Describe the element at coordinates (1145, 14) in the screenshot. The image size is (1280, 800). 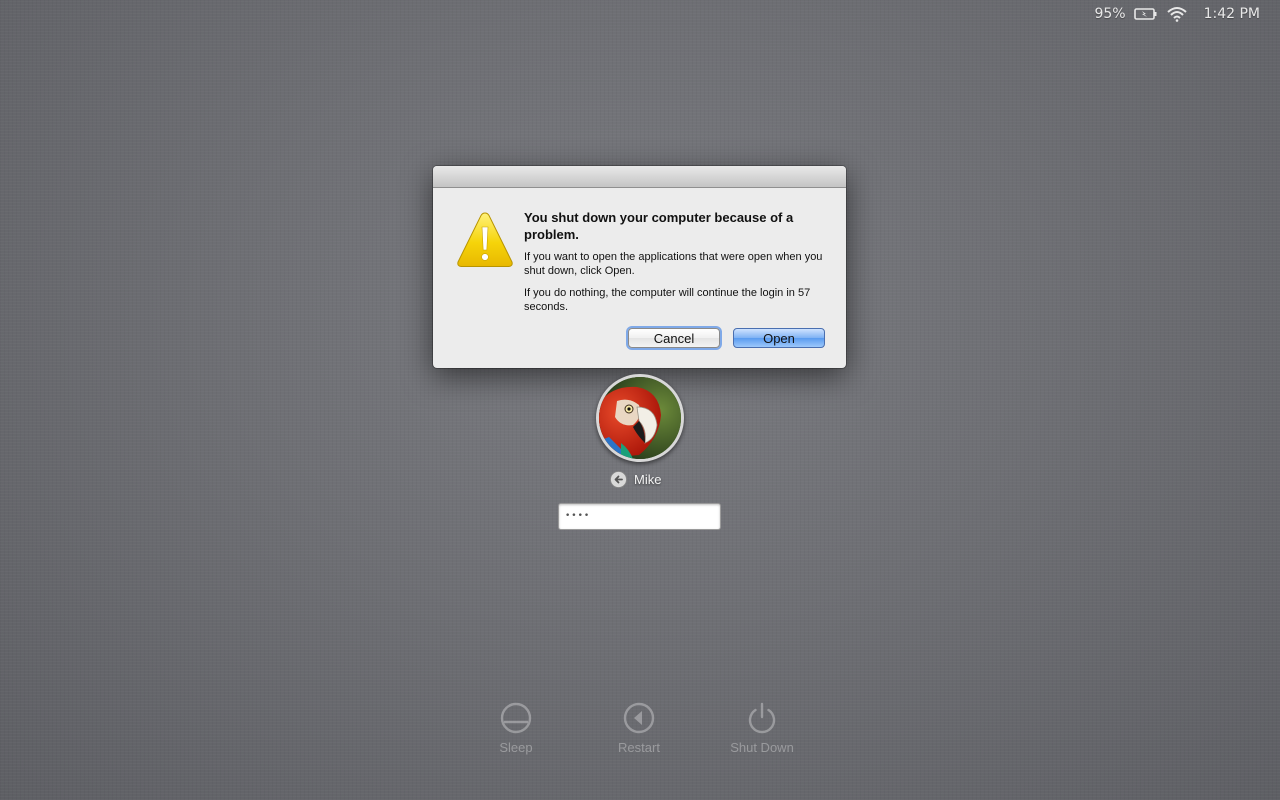
I see `battery-charging-icon` at that location.